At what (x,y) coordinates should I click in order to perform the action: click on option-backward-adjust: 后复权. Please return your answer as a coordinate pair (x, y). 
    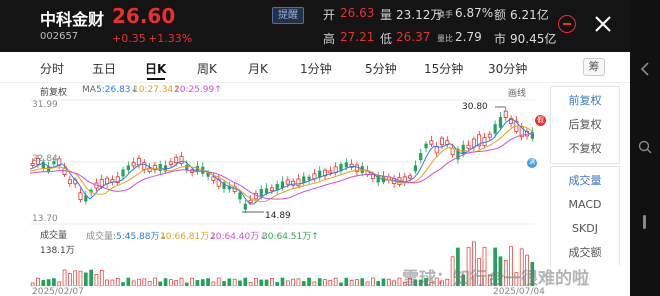
    Looking at the image, I should click on (585, 125).